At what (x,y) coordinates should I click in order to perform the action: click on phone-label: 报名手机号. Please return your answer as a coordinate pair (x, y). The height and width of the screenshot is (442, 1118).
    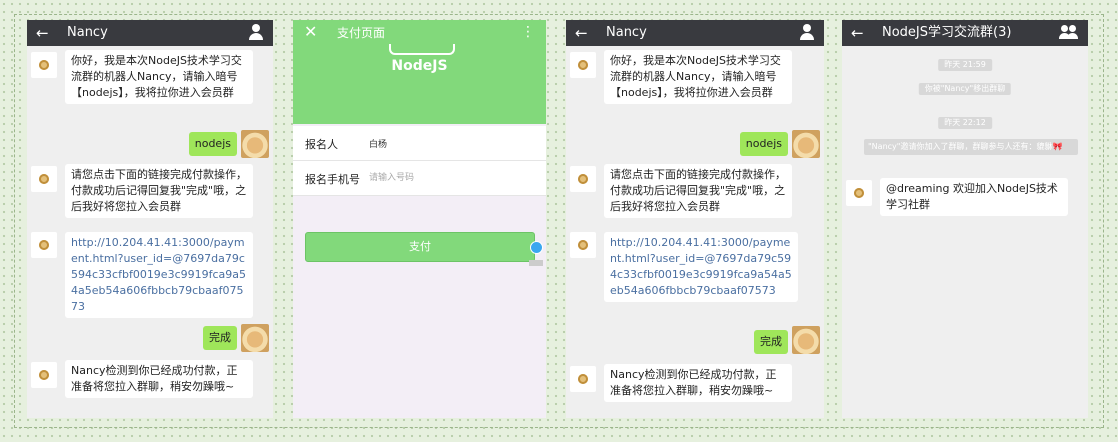
    Looking at the image, I should click on (332, 179).